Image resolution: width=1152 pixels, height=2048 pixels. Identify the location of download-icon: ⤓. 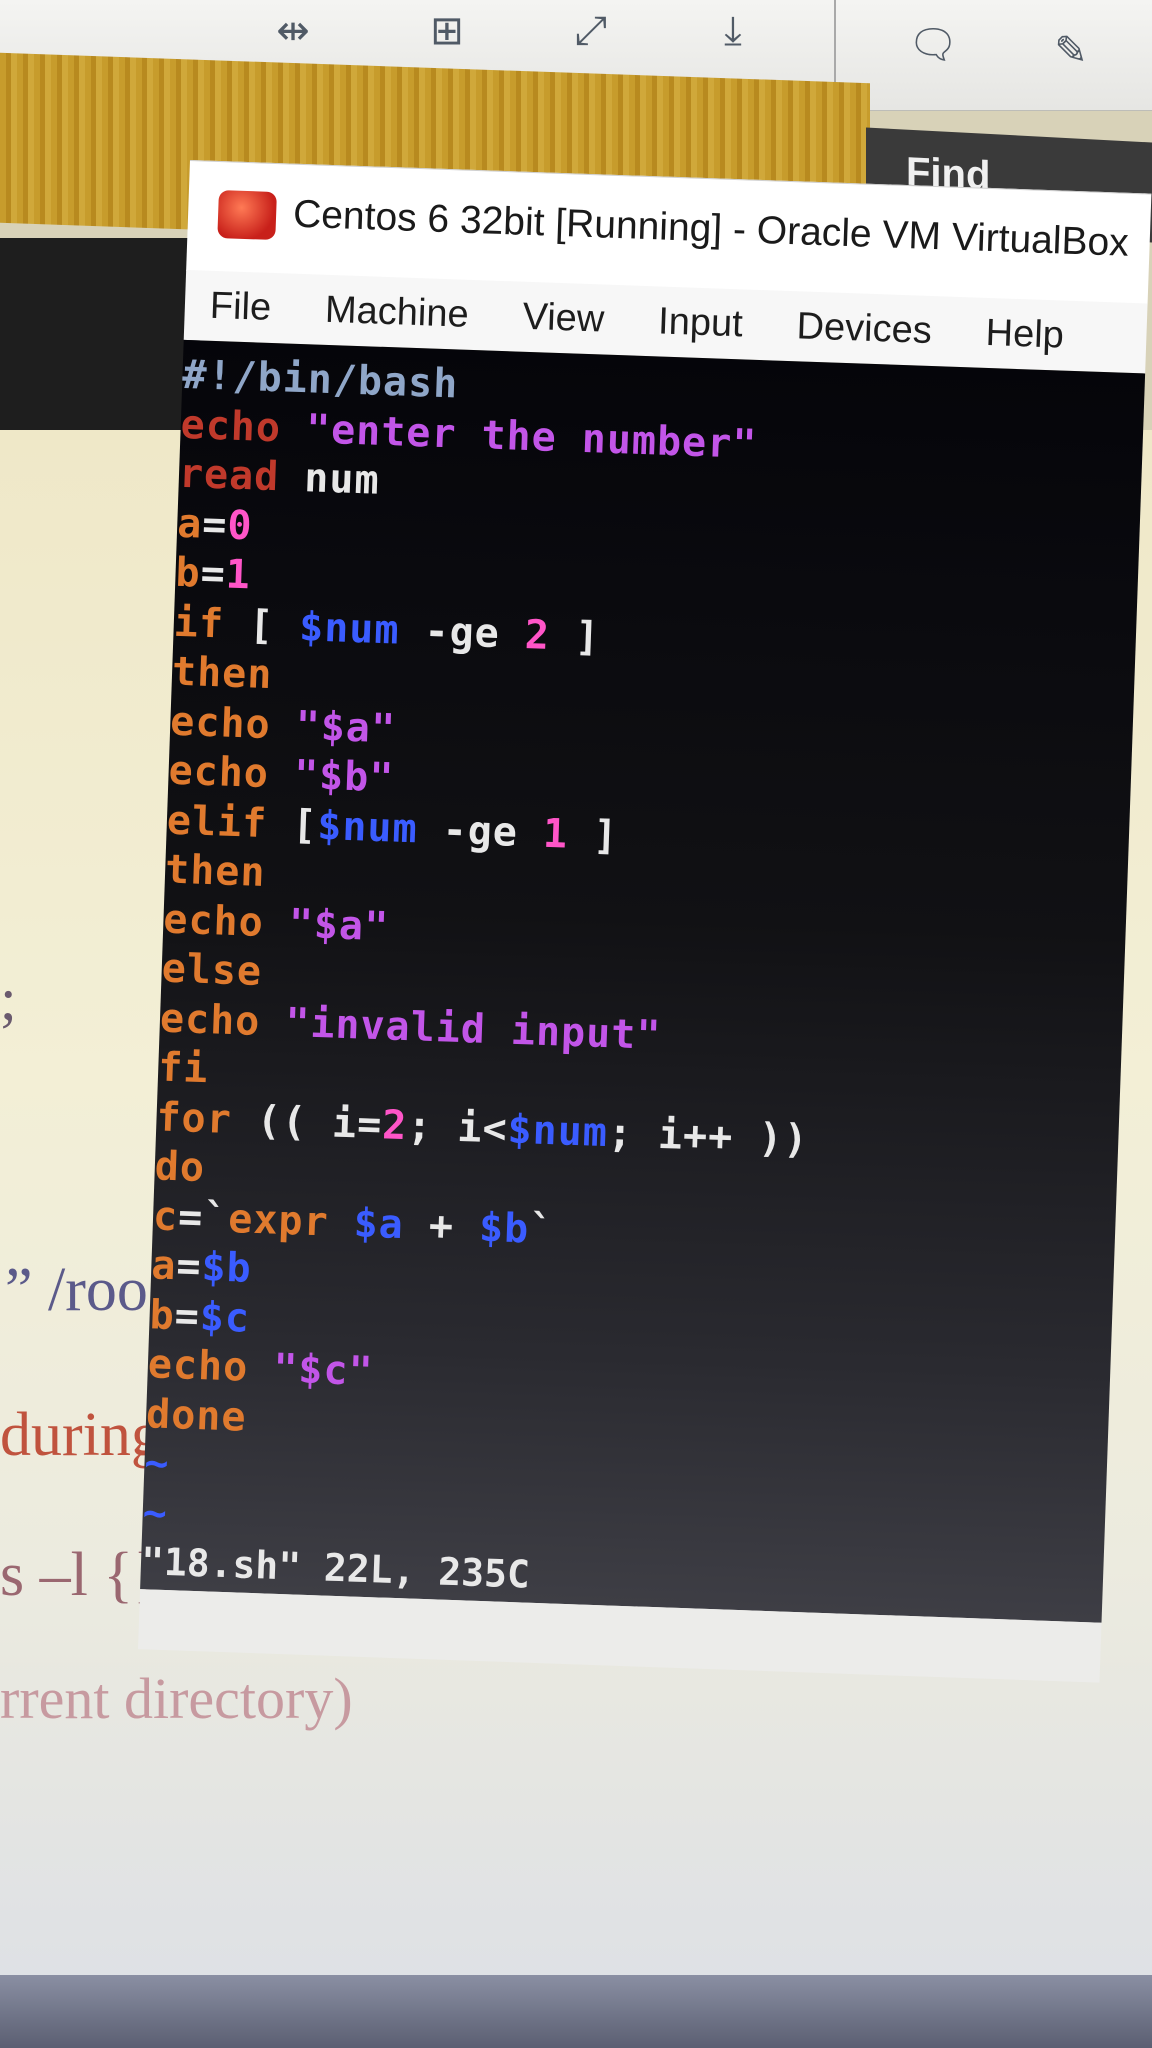
(733, 31).